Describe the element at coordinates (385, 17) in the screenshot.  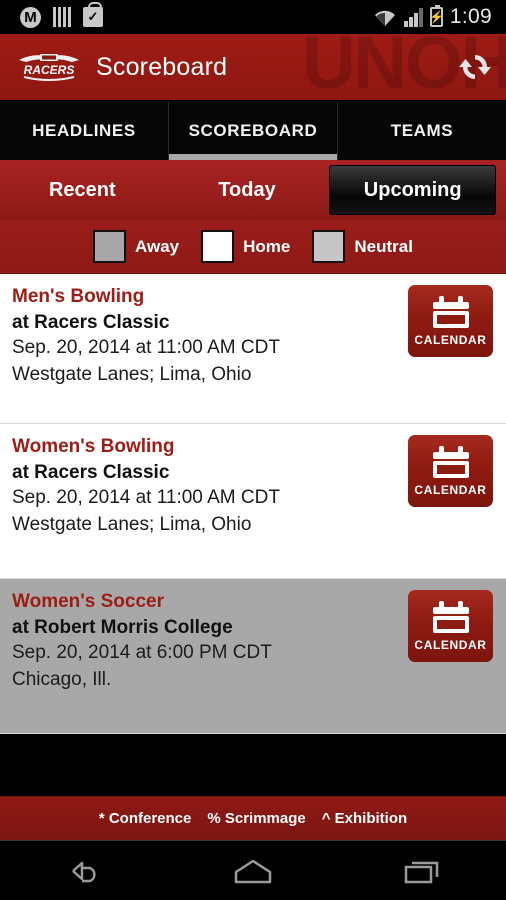
I see `wifi-icon` at that location.